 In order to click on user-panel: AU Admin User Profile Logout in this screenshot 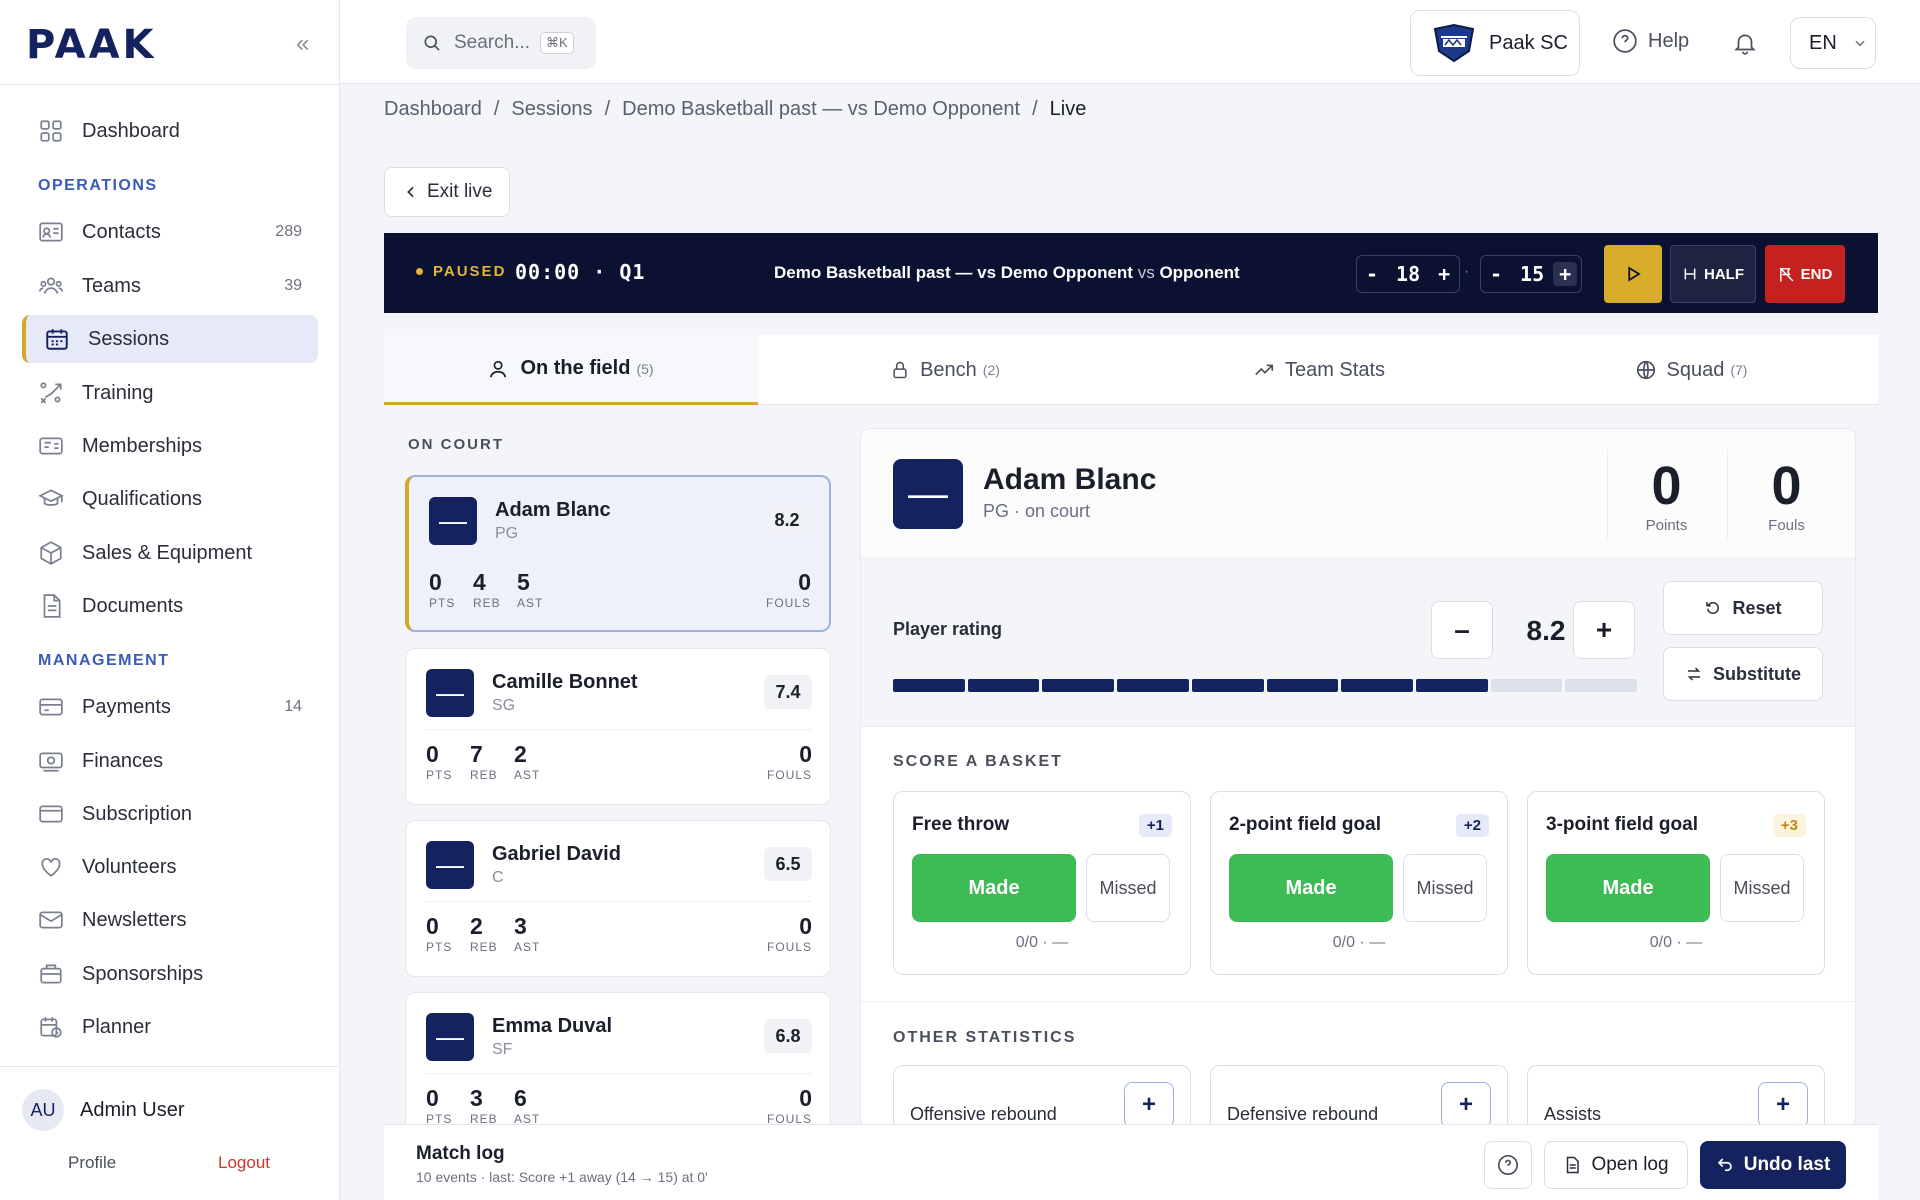, I will do `click(170, 1133)`.